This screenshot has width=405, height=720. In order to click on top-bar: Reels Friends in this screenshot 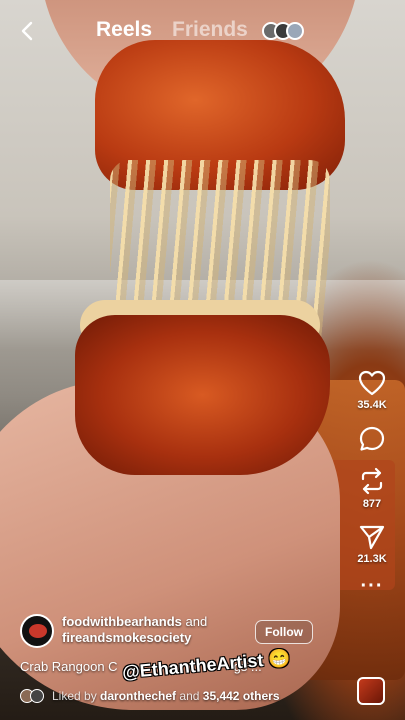, I will do `click(202, 32)`.